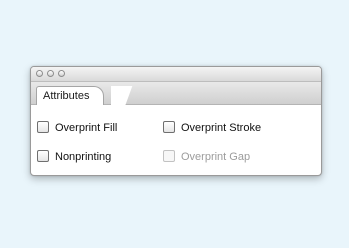  I want to click on overprint-gap-label: Overprint Gap, so click(216, 157).